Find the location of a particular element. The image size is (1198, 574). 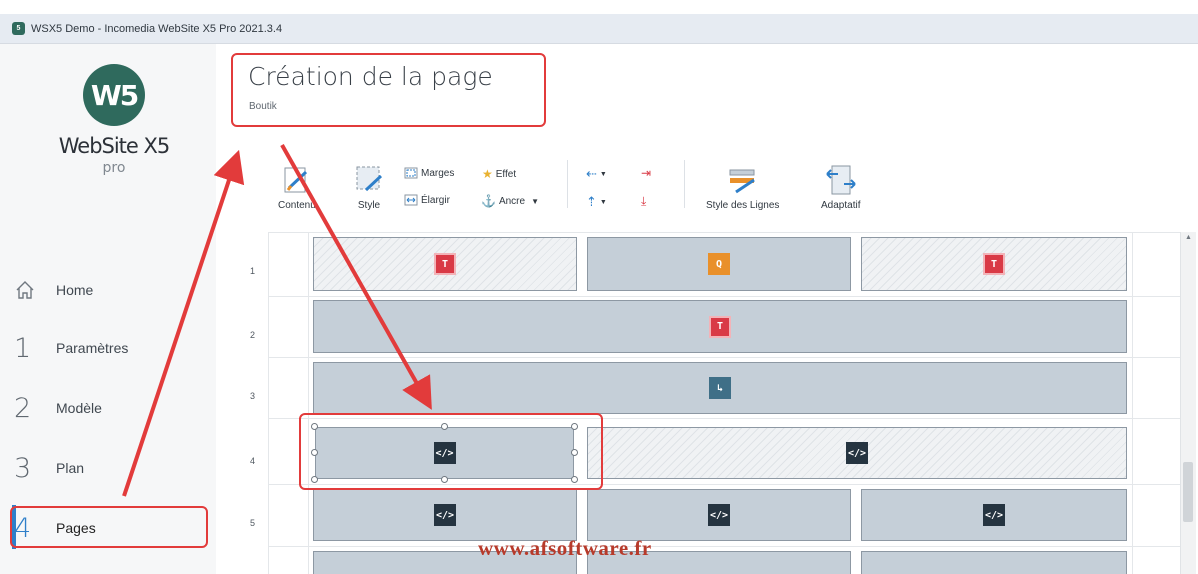

contenu-label: Contenu is located at coordinates (297, 205).